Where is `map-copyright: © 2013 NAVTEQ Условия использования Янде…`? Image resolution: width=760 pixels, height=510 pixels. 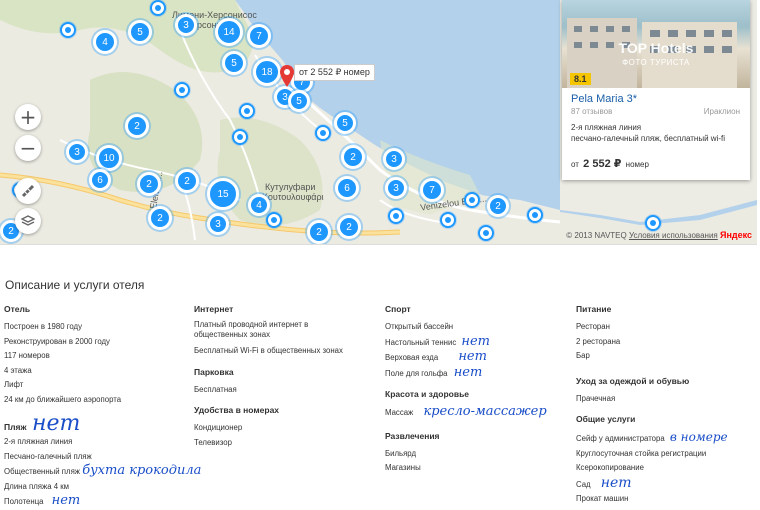 map-copyright: © 2013 NAVTEQ Условия использования Янде… is located at coordinates (659, 235).